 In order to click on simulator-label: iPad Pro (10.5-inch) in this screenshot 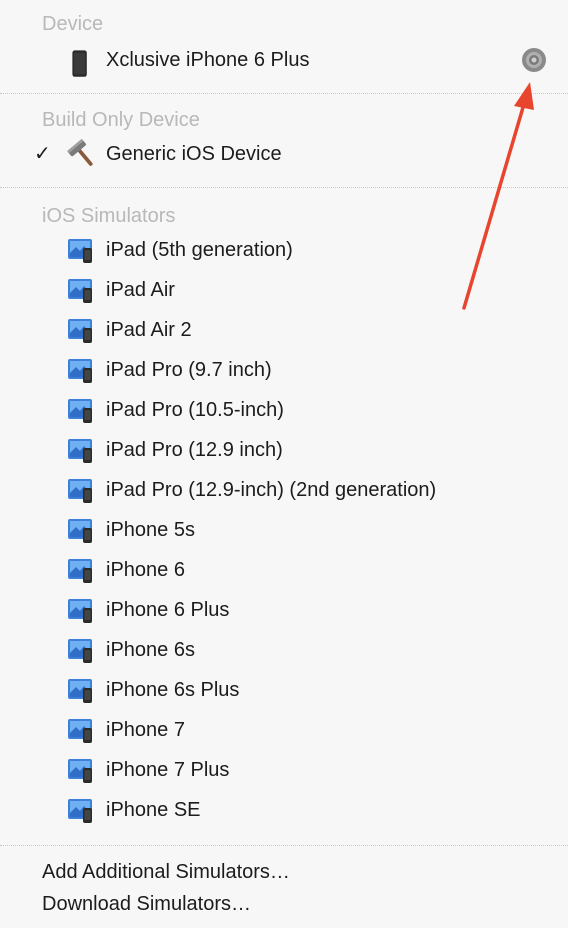, I will do `click(195, 410)`.